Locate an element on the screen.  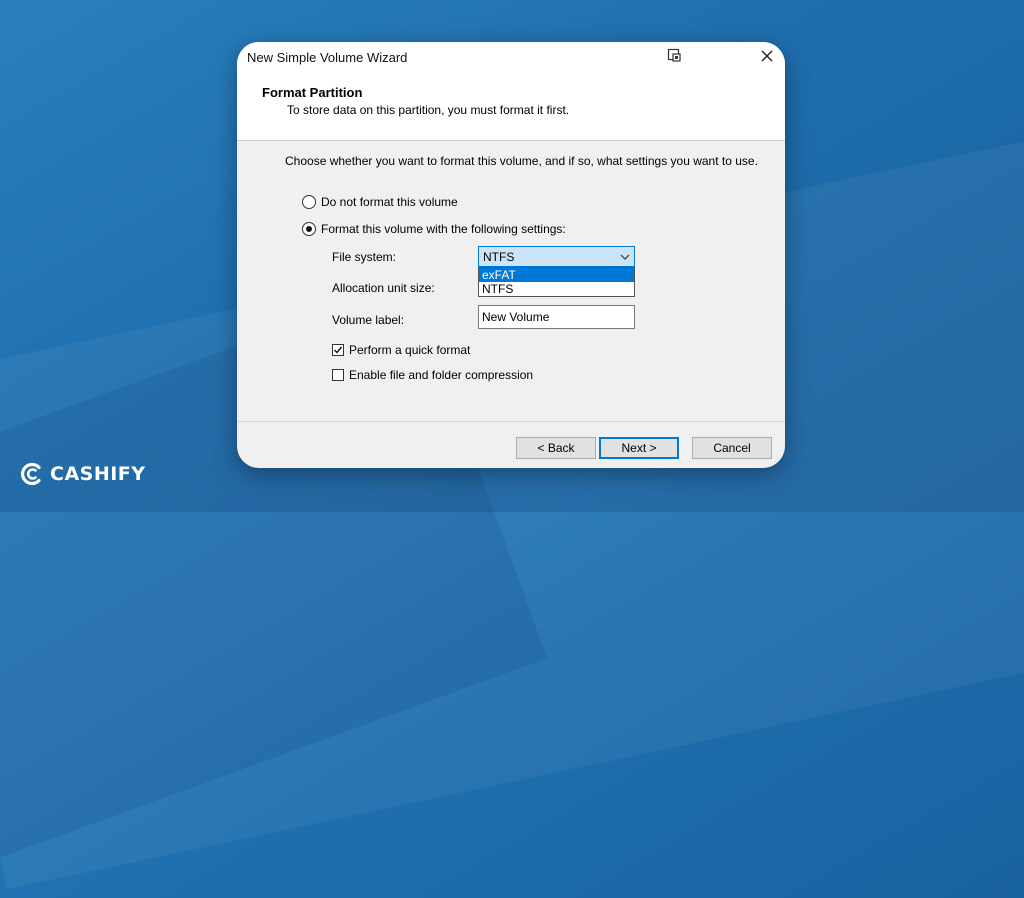
dropdown-option-ntfs: NTFS is located at coordinates (556, 289).